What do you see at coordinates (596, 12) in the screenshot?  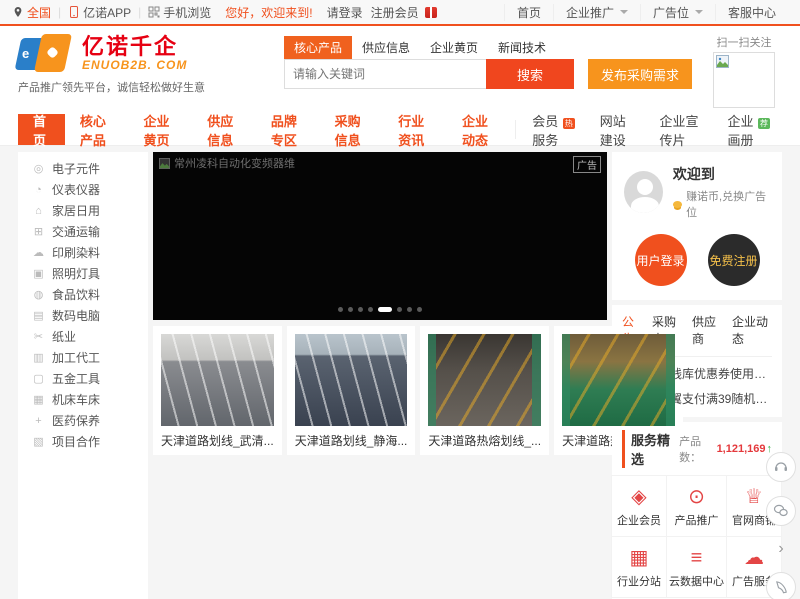 I see `topbar-promotion-link: 企业推广` at bounding box center [596, 12].